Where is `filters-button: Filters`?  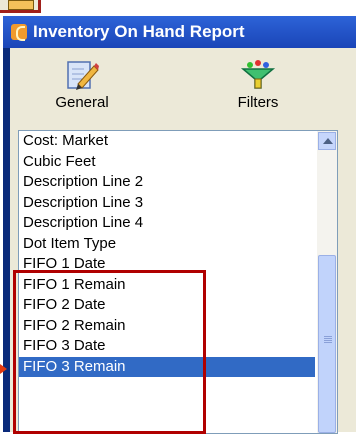
filters-button: Filters is located at coordinates (258, 88).